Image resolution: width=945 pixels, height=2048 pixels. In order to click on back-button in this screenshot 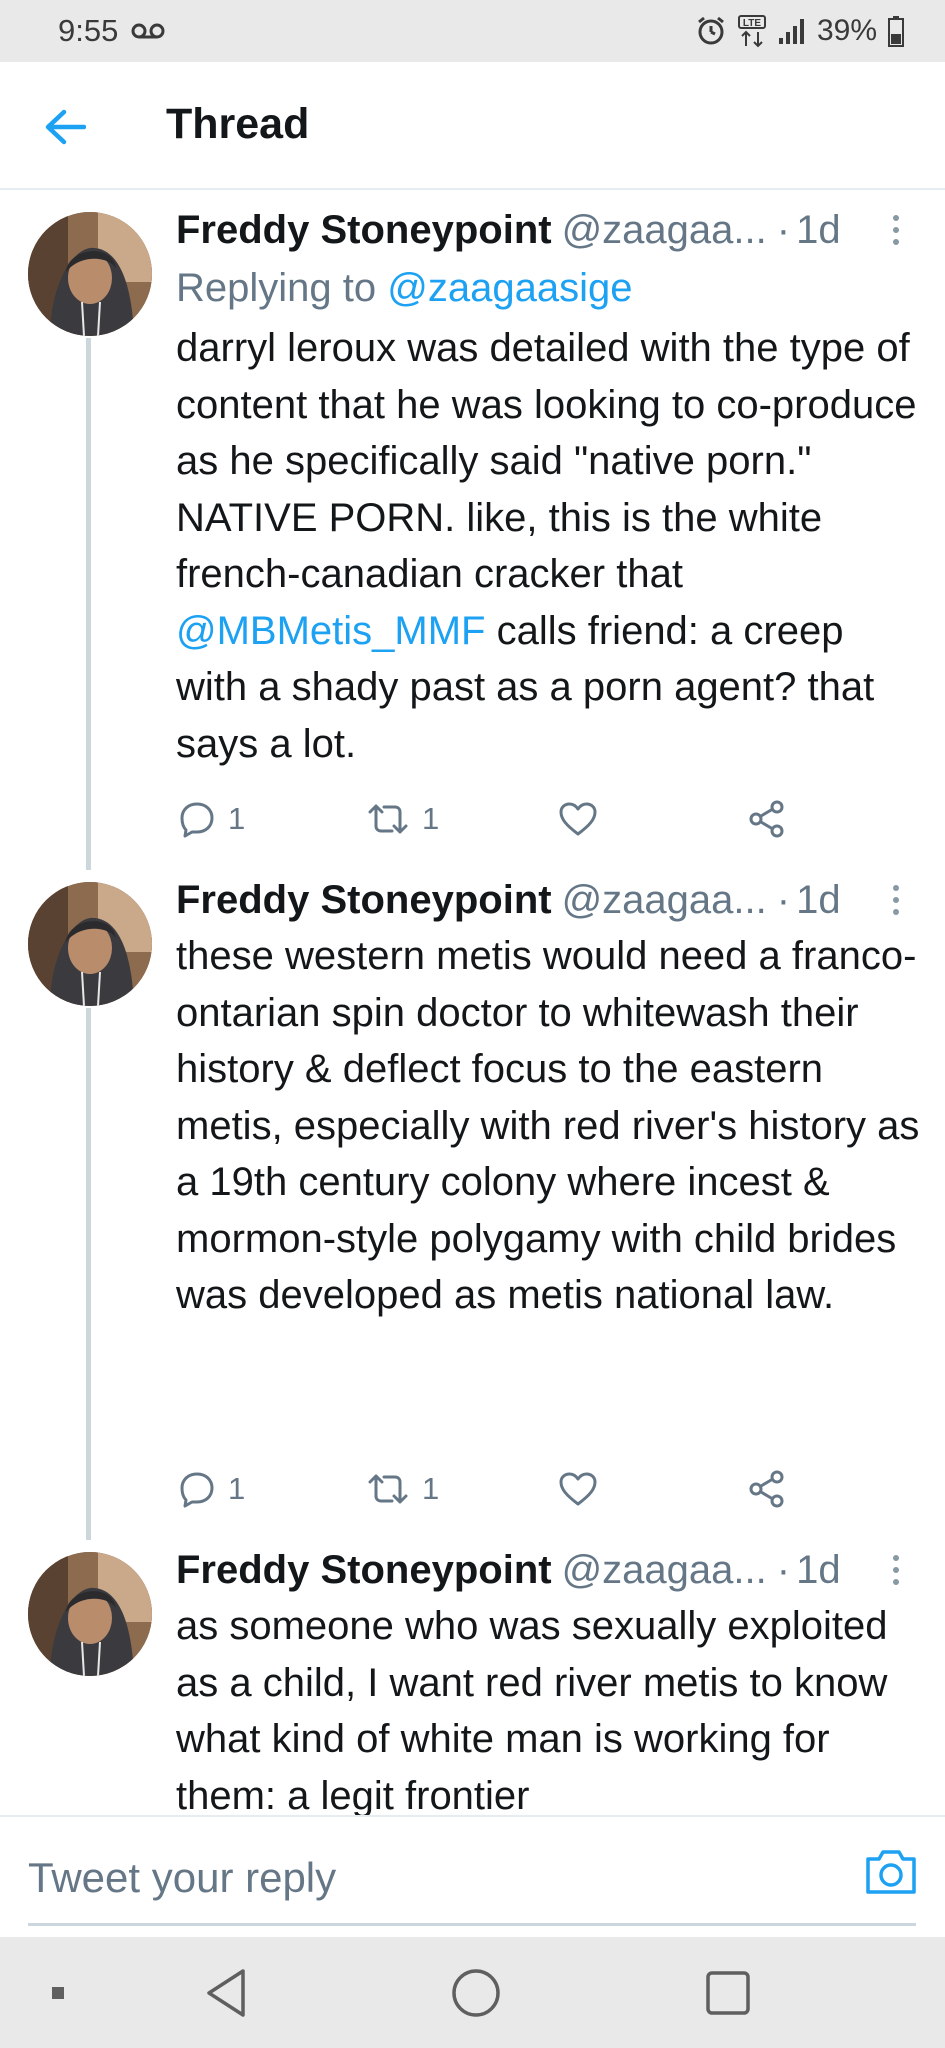, I will do `click(65, 127)`.